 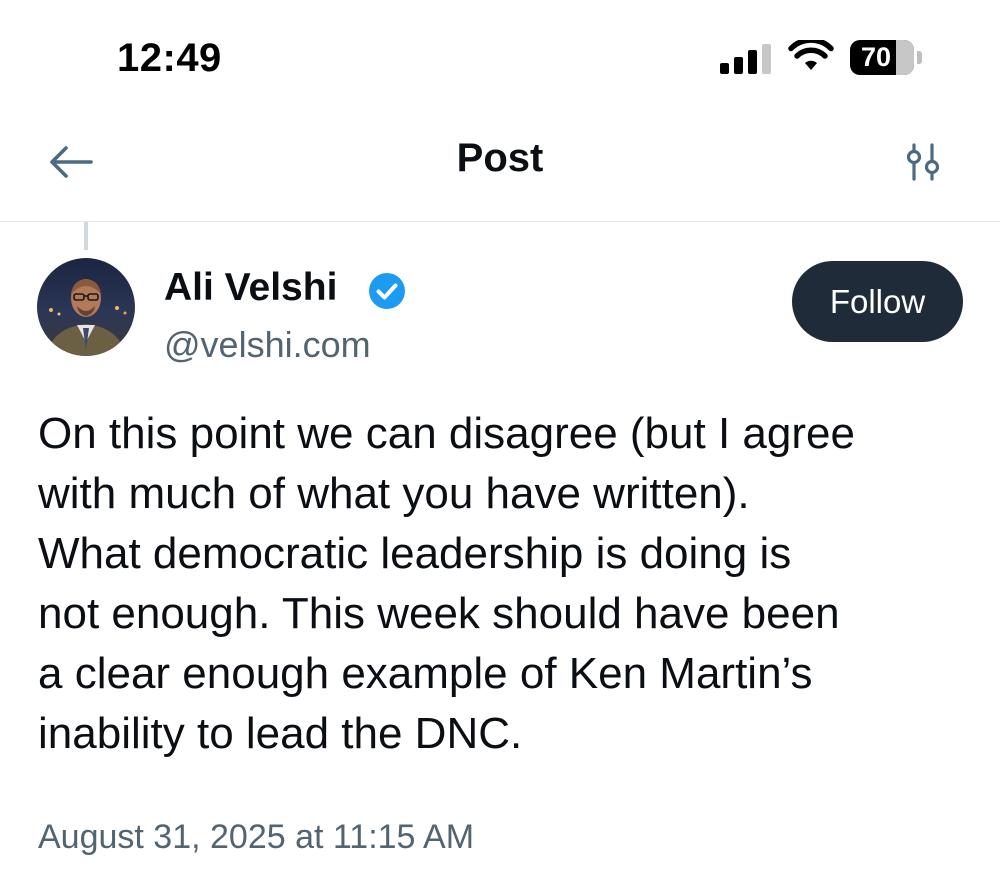 I want to click on post-text-line: not enough. This week should have been, so click(x=439, y=613).